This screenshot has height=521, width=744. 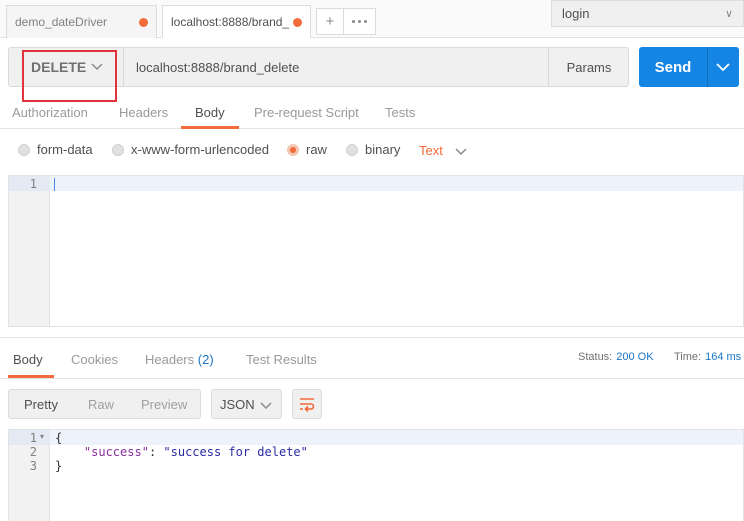 What do you see at coordinates (69, 76) in the screenshot?
I see `method-highlight-annotation` at bounding box center [69, 76].